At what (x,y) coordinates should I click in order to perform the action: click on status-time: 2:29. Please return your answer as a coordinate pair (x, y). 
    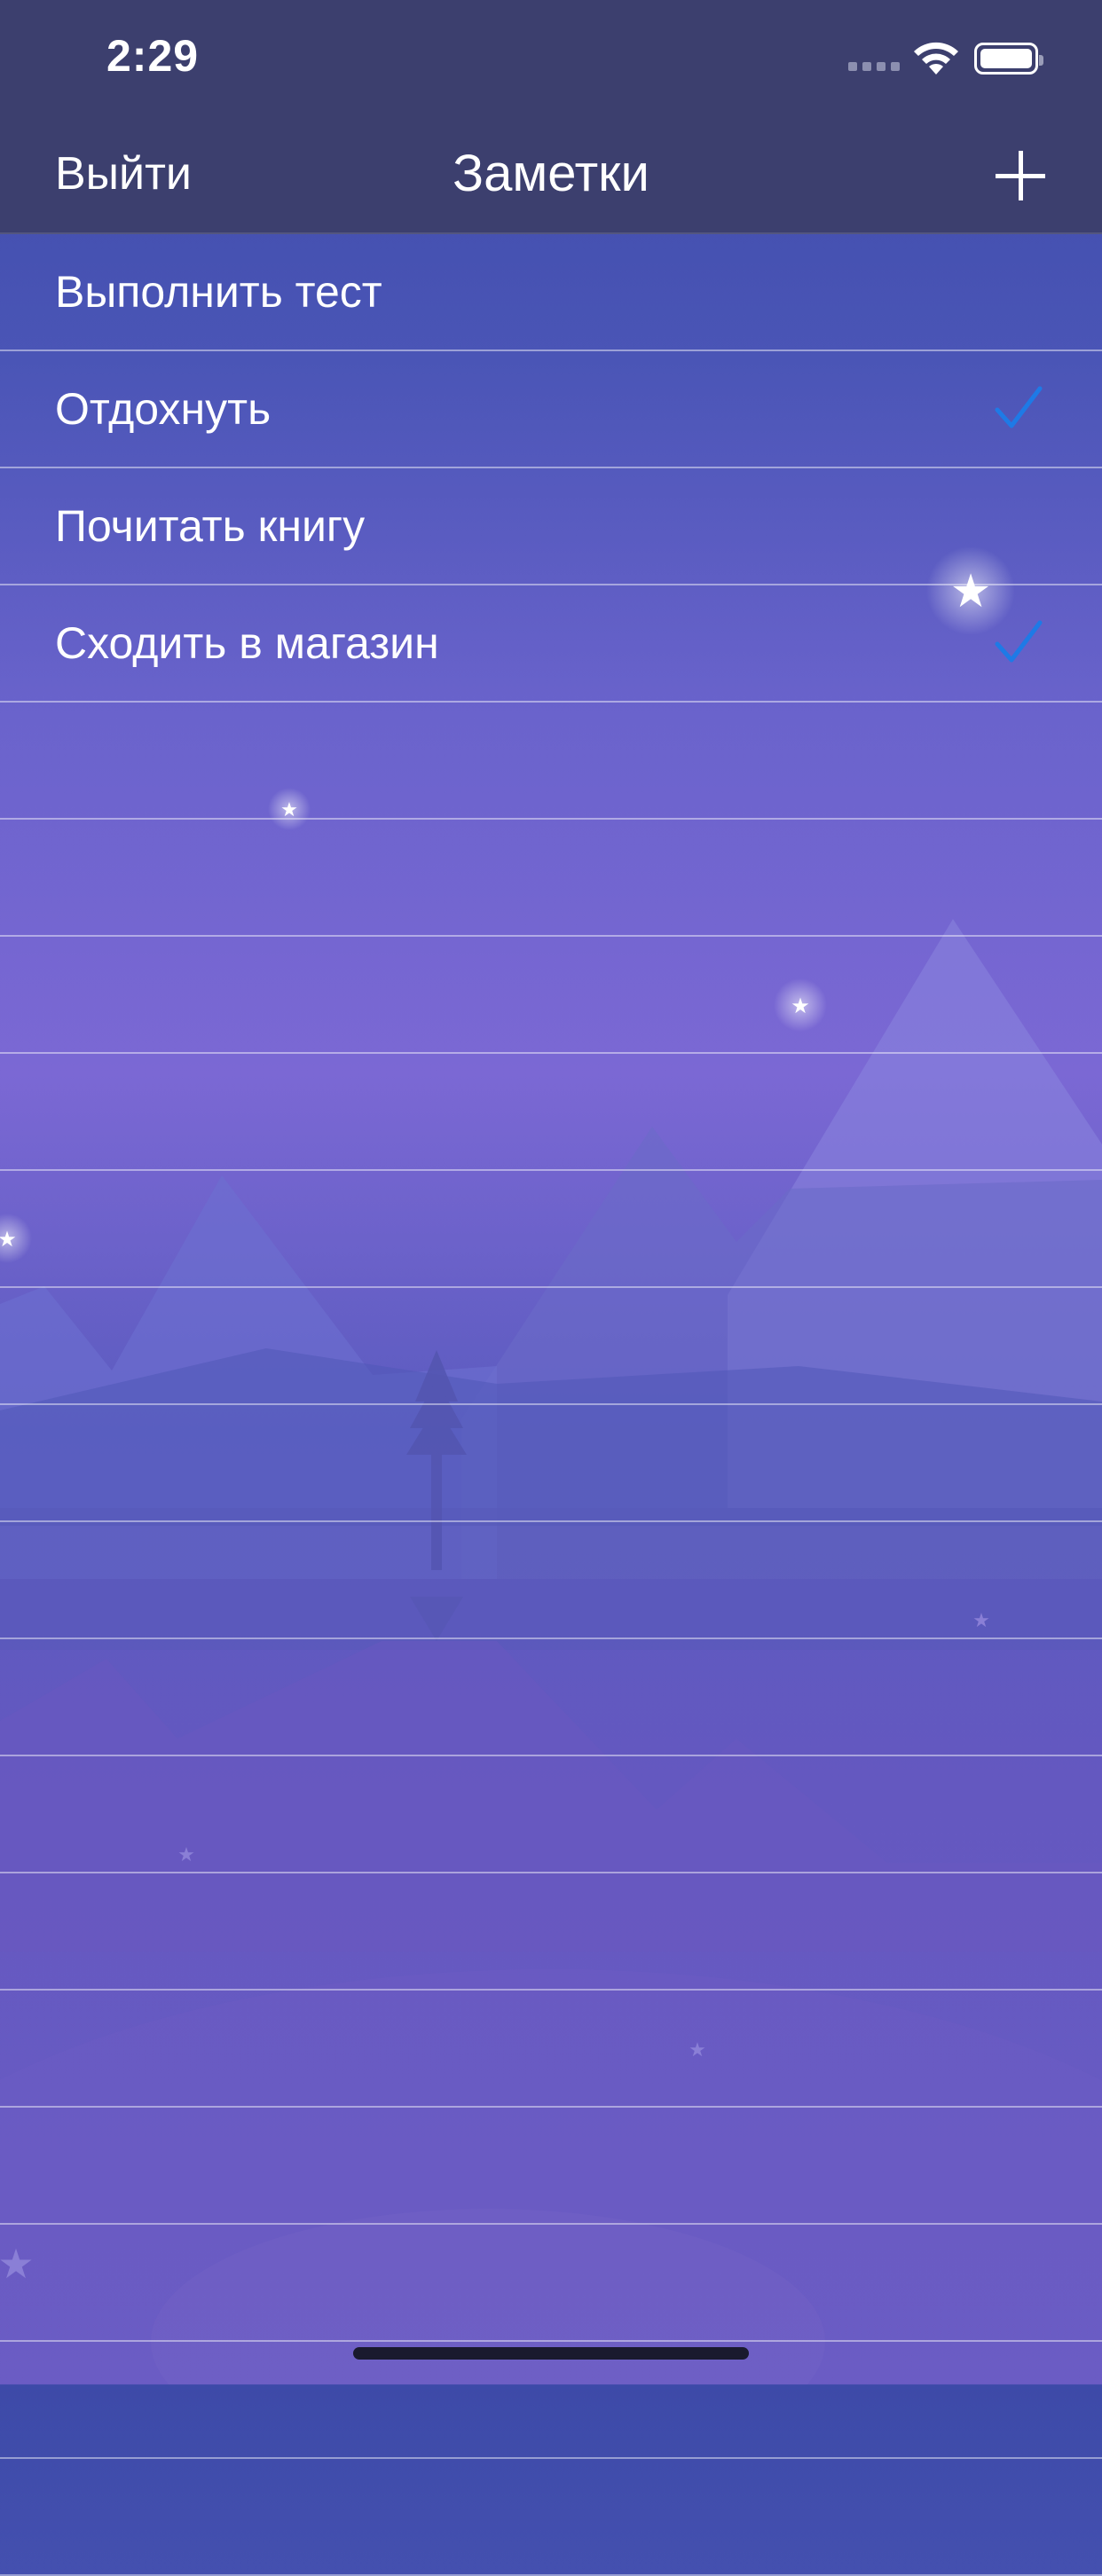
    Looking at the image, I should click on (153, 56).